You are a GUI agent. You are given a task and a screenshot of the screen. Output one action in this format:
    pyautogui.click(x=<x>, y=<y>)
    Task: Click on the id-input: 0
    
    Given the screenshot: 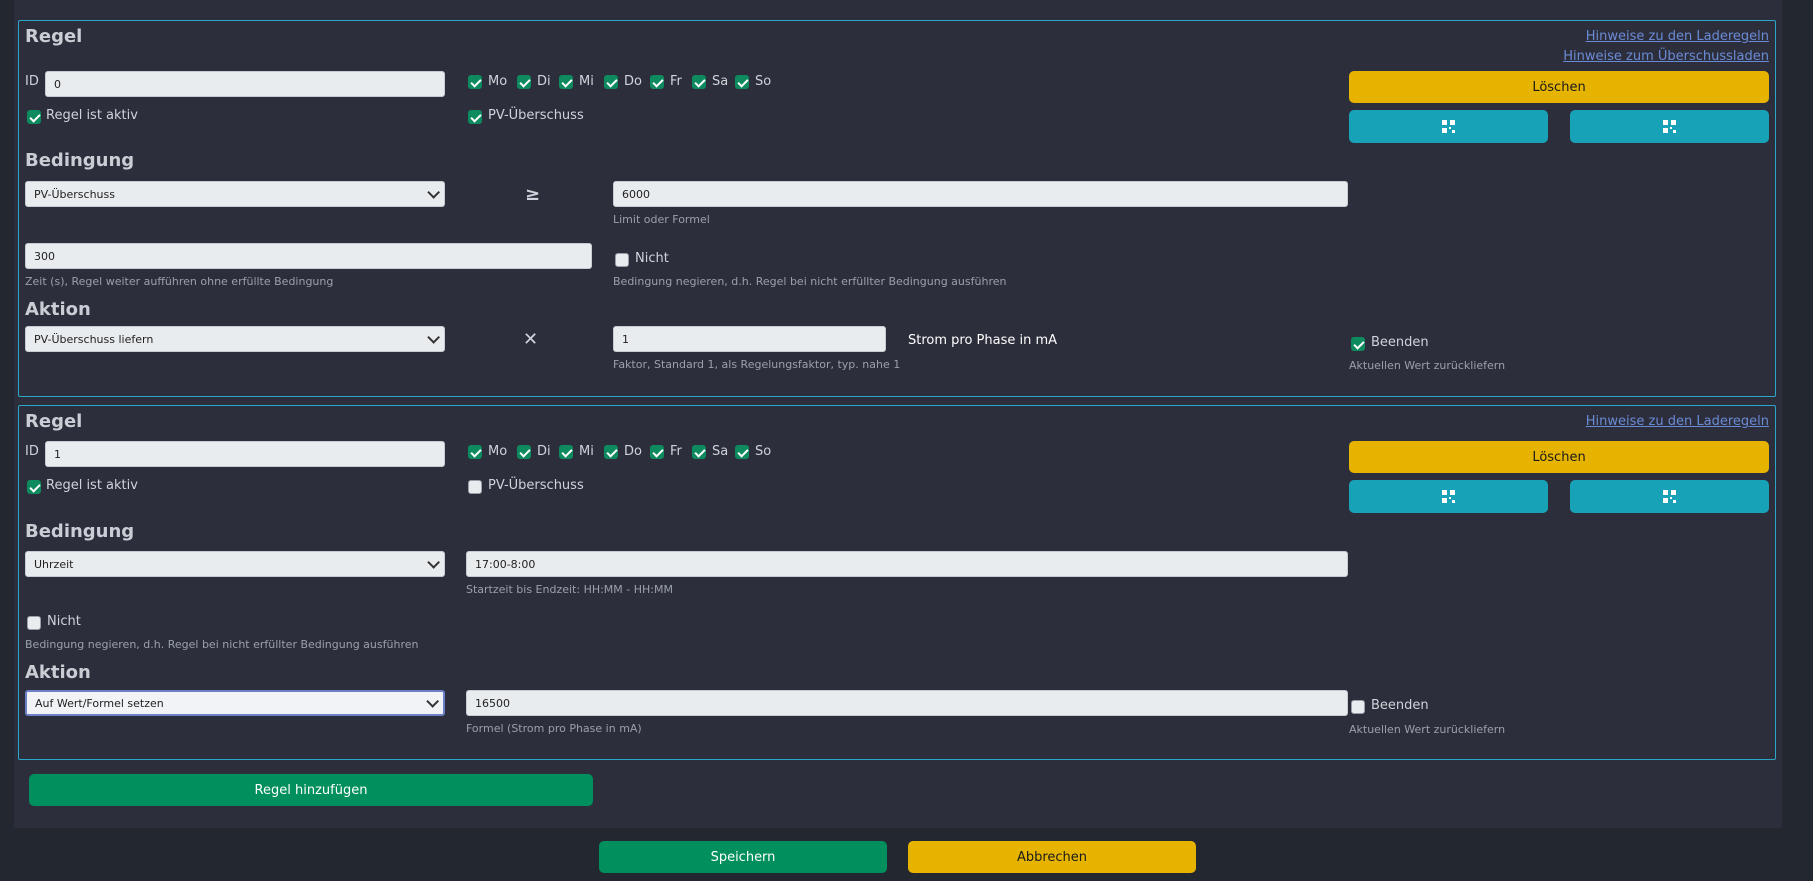 What is the action you would take?
    pyautogui.click(x=245, y=84)
    